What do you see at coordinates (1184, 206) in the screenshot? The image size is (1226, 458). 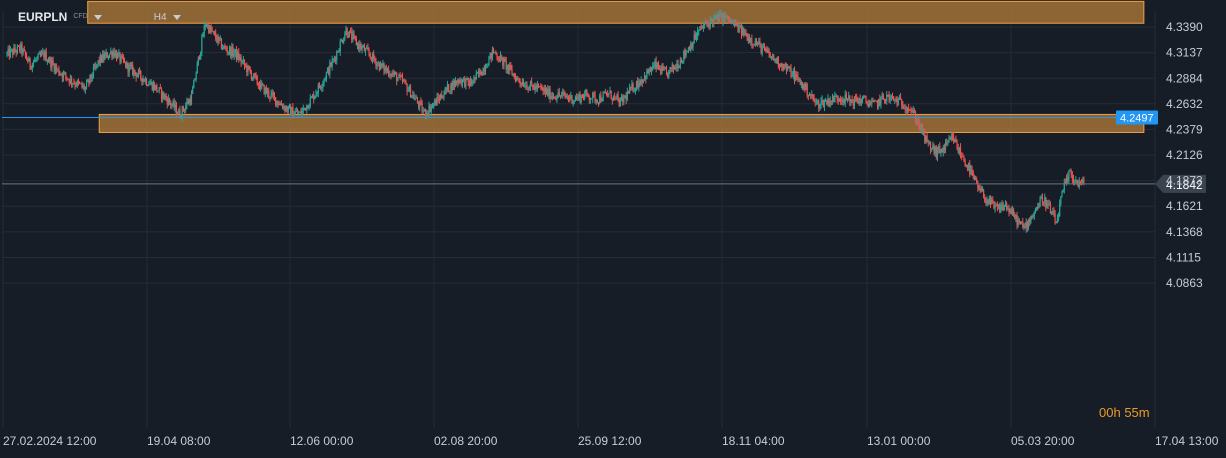 I see `y-tick-label: 4.1621` at bounding box center [1184, 206].